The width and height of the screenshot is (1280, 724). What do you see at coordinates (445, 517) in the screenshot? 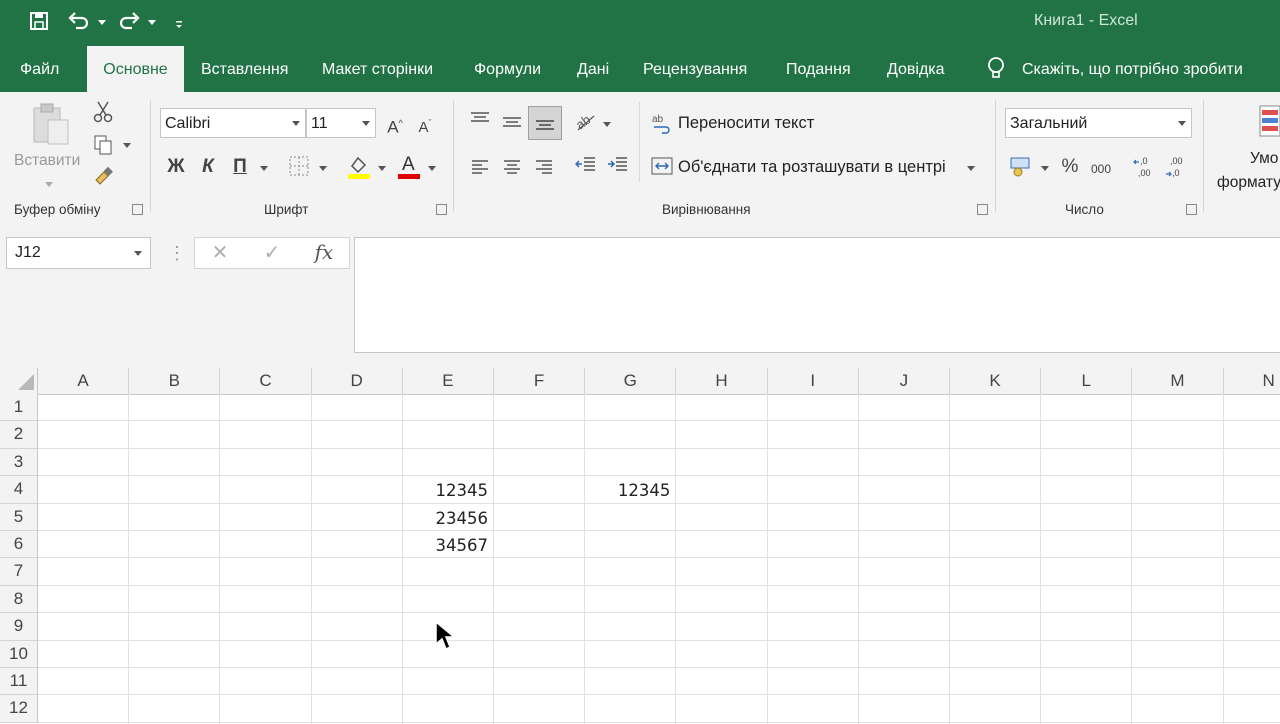
I see `cell-e5: 23456` at bounding box center [445, 517].